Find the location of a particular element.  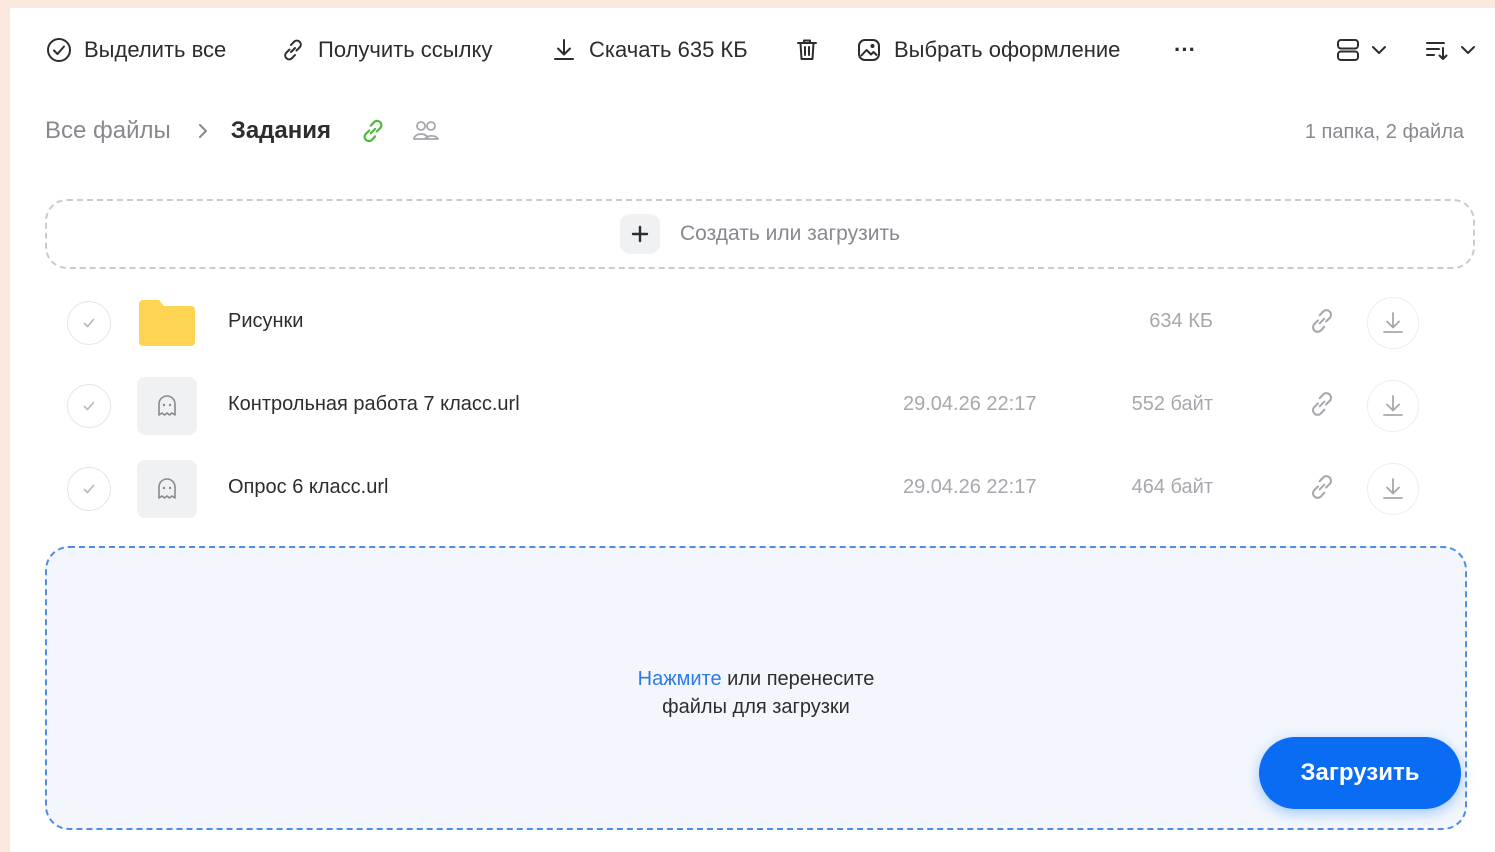

file-name: Рисунки is located at coordinates (265, 321).